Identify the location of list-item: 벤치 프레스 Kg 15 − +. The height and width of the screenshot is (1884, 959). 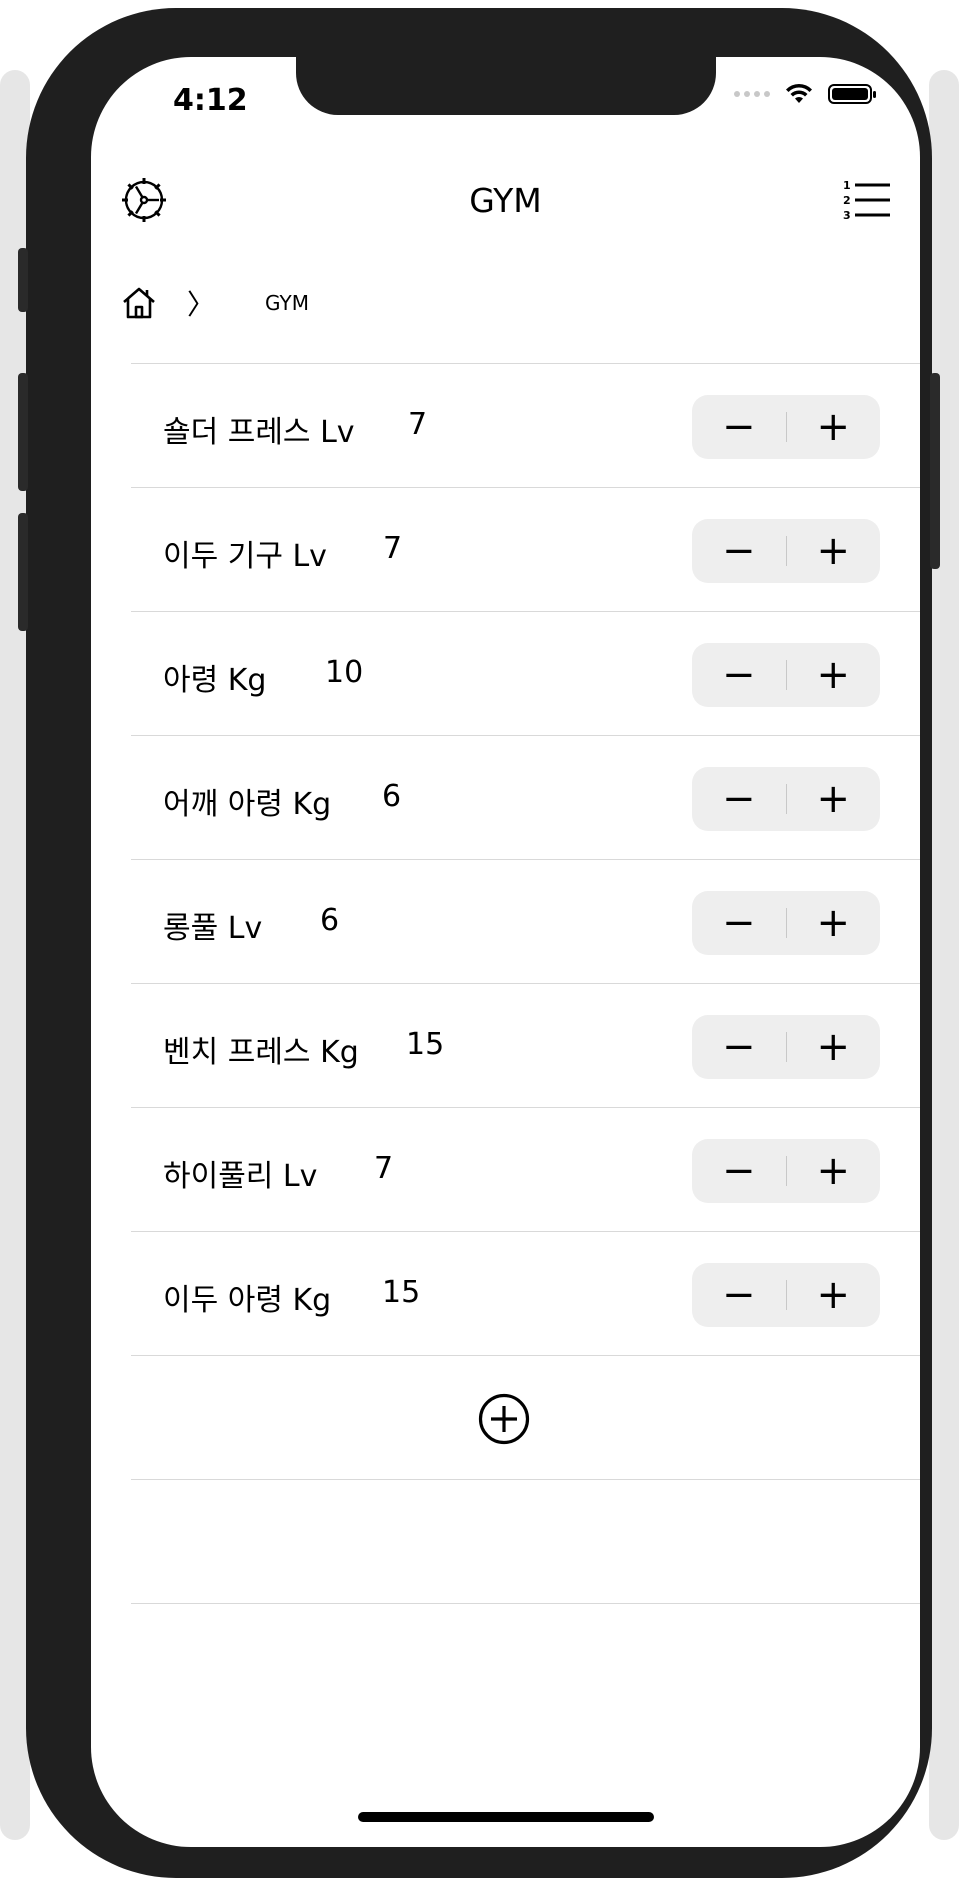
(525, 1045).